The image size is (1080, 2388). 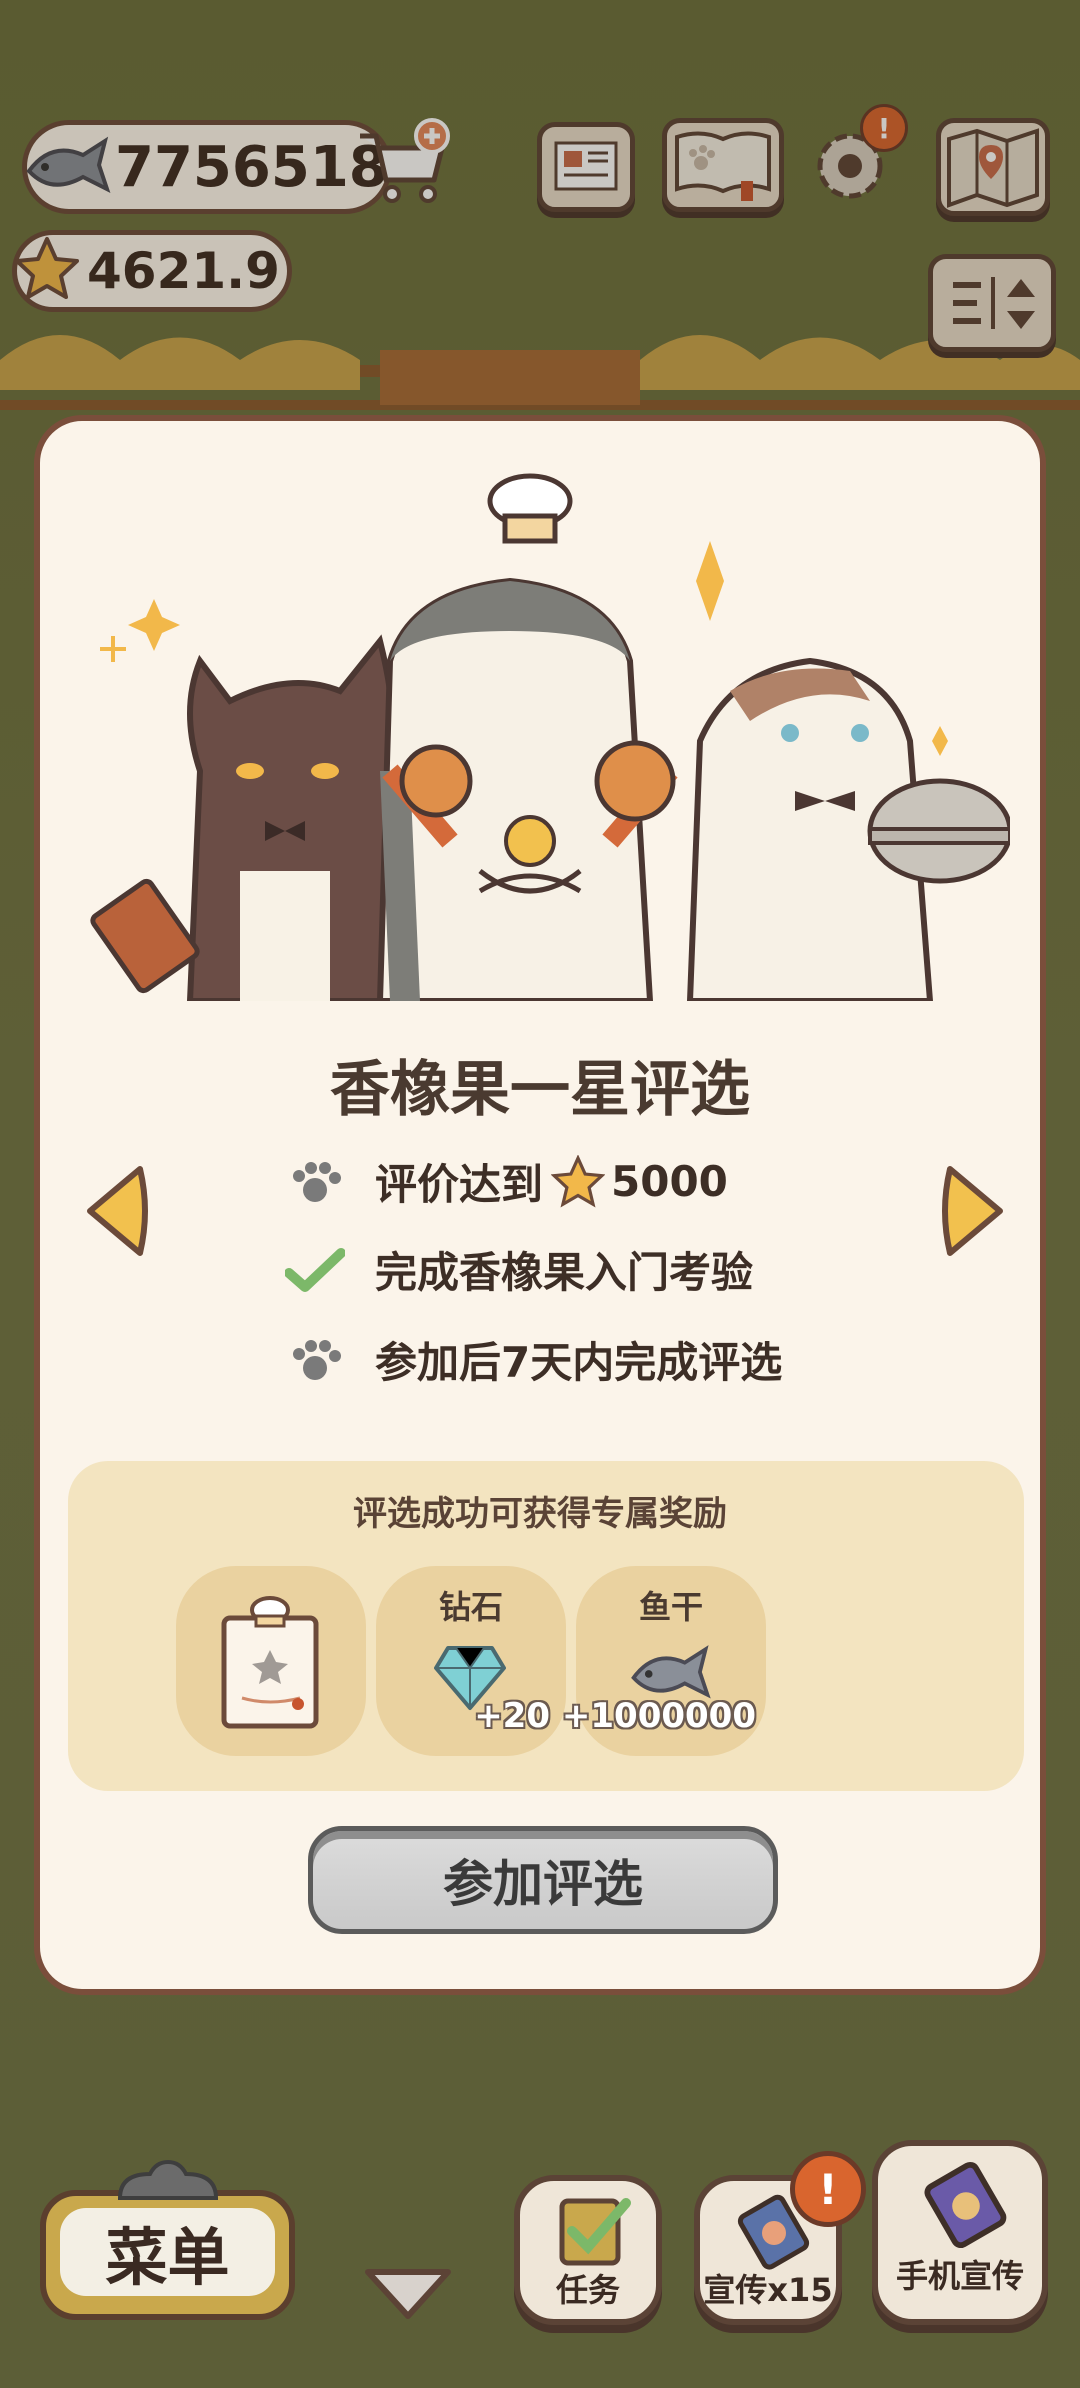 I want to click on certificate-icon, so click(x=270, y=1662).